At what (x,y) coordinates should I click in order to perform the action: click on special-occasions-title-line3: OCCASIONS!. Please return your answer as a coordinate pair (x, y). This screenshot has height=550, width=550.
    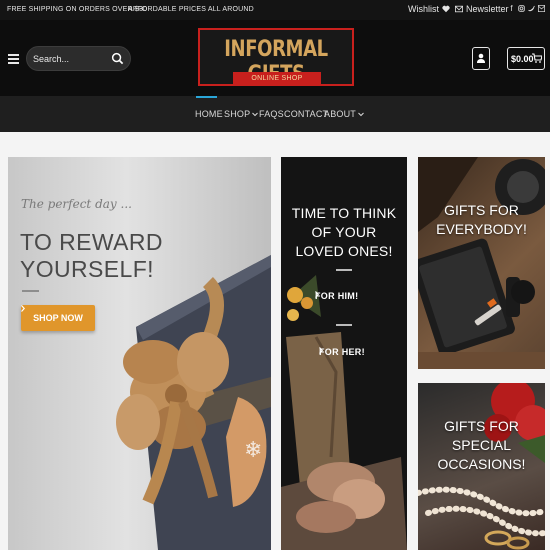
    Looking at the image, I should click on (481, 464).